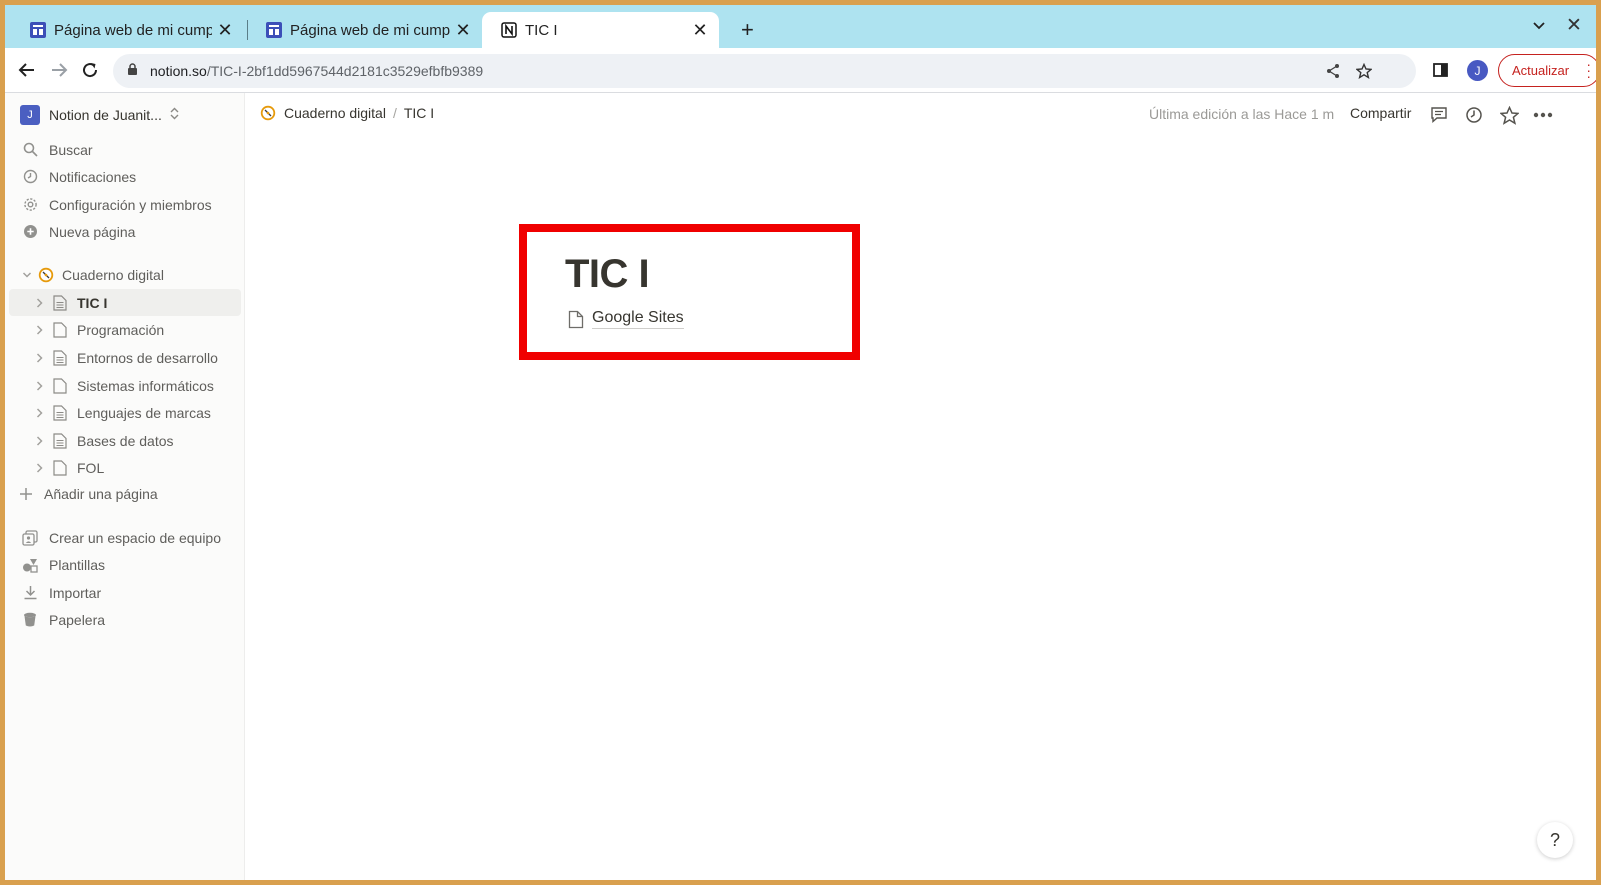  I want to click on sidebar-item-search: Buscar, so click(125, 149).